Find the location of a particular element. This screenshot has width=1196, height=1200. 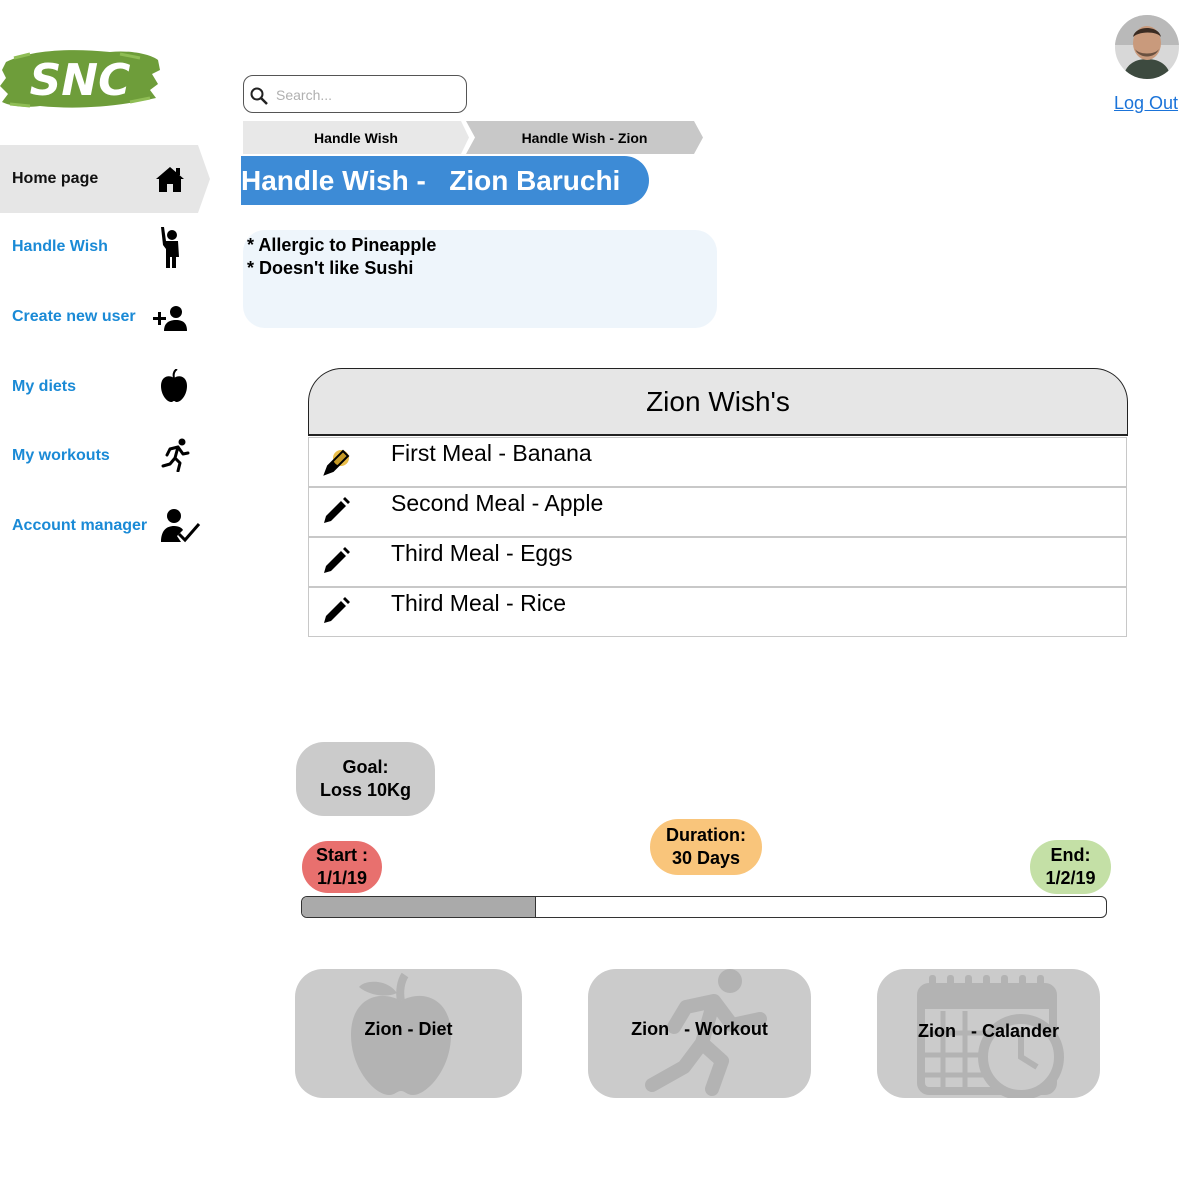

wish-row: Third Meal - Rice is located at coordinates (717, 612).